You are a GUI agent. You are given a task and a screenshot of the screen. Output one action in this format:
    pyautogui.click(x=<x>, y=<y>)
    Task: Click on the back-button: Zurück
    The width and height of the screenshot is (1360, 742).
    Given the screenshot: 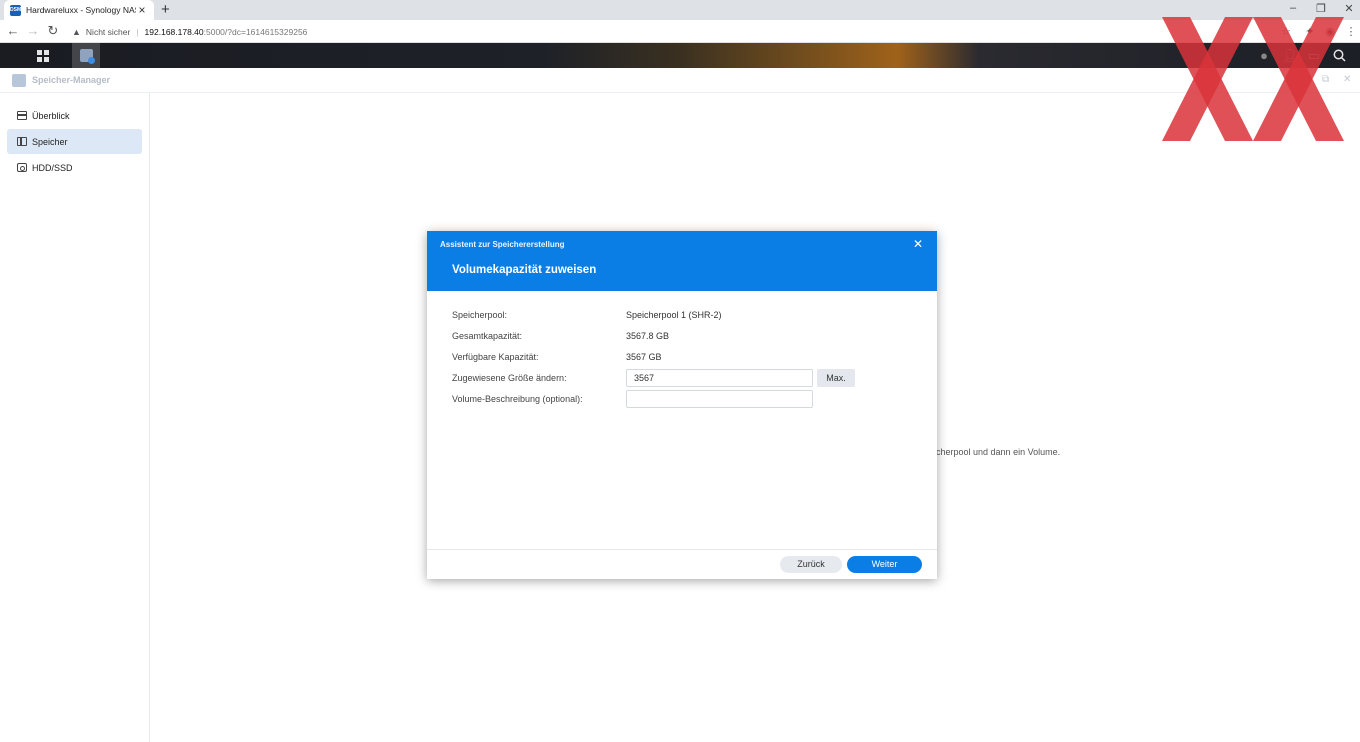 What is the action you would take?
    pyautogui.click(x=811, y=564)
    